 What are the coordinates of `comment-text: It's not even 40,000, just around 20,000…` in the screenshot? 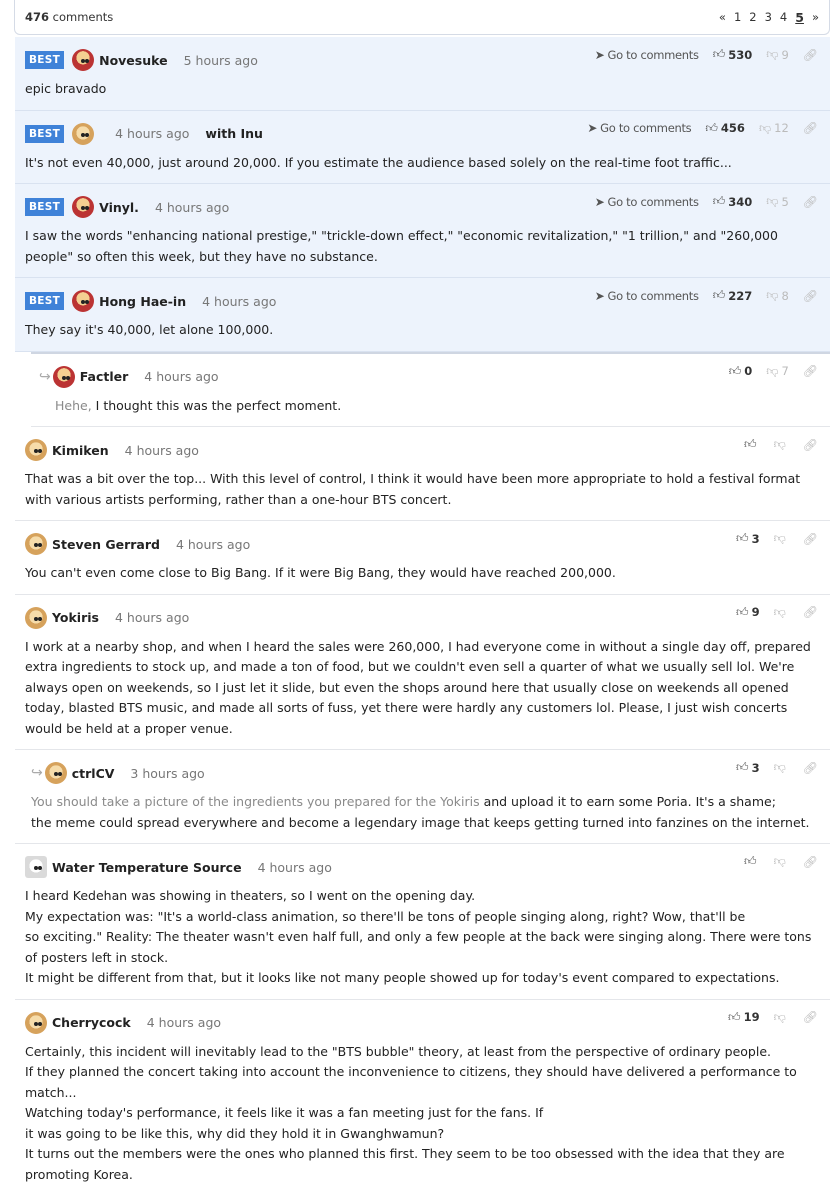 It's located at (422, 163).